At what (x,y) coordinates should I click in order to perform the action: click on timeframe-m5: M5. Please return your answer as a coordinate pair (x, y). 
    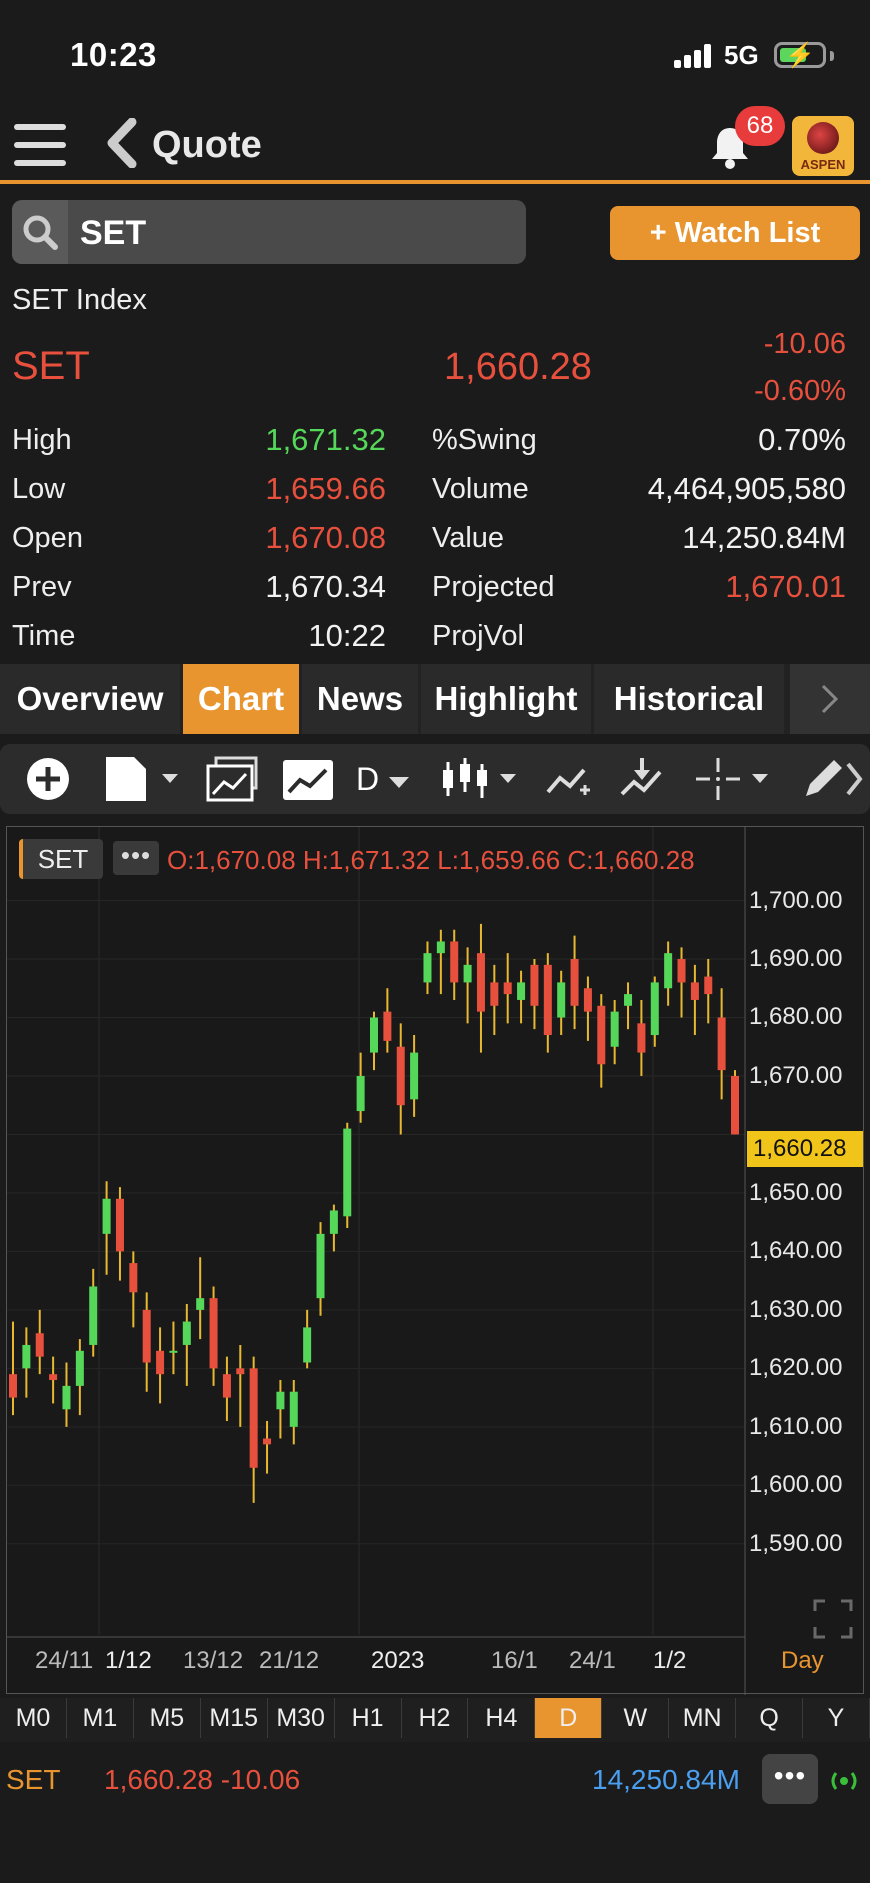
    Looking at the image, I should click on (167, 1718).